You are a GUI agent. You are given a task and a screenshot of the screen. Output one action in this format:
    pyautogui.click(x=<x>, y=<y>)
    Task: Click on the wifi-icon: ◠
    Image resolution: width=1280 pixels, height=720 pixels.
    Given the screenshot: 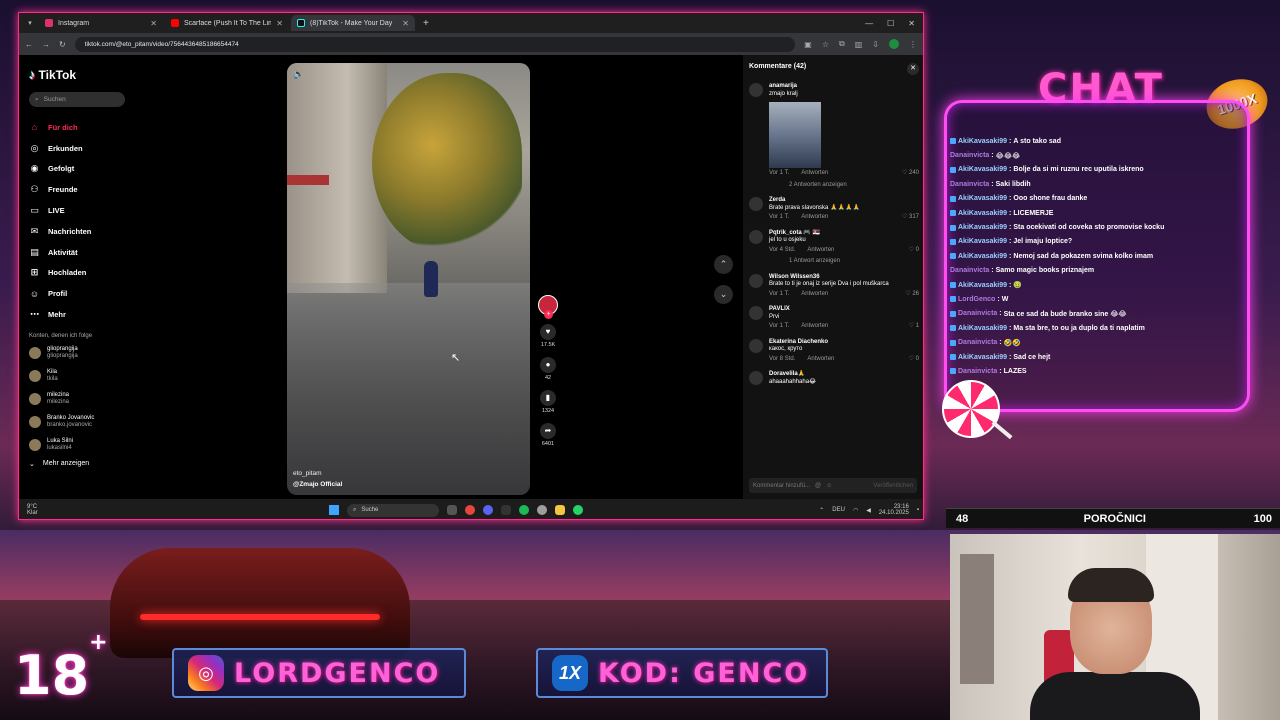 What is the action you would take?
    pyautogui.click(x=855, y=510)
    